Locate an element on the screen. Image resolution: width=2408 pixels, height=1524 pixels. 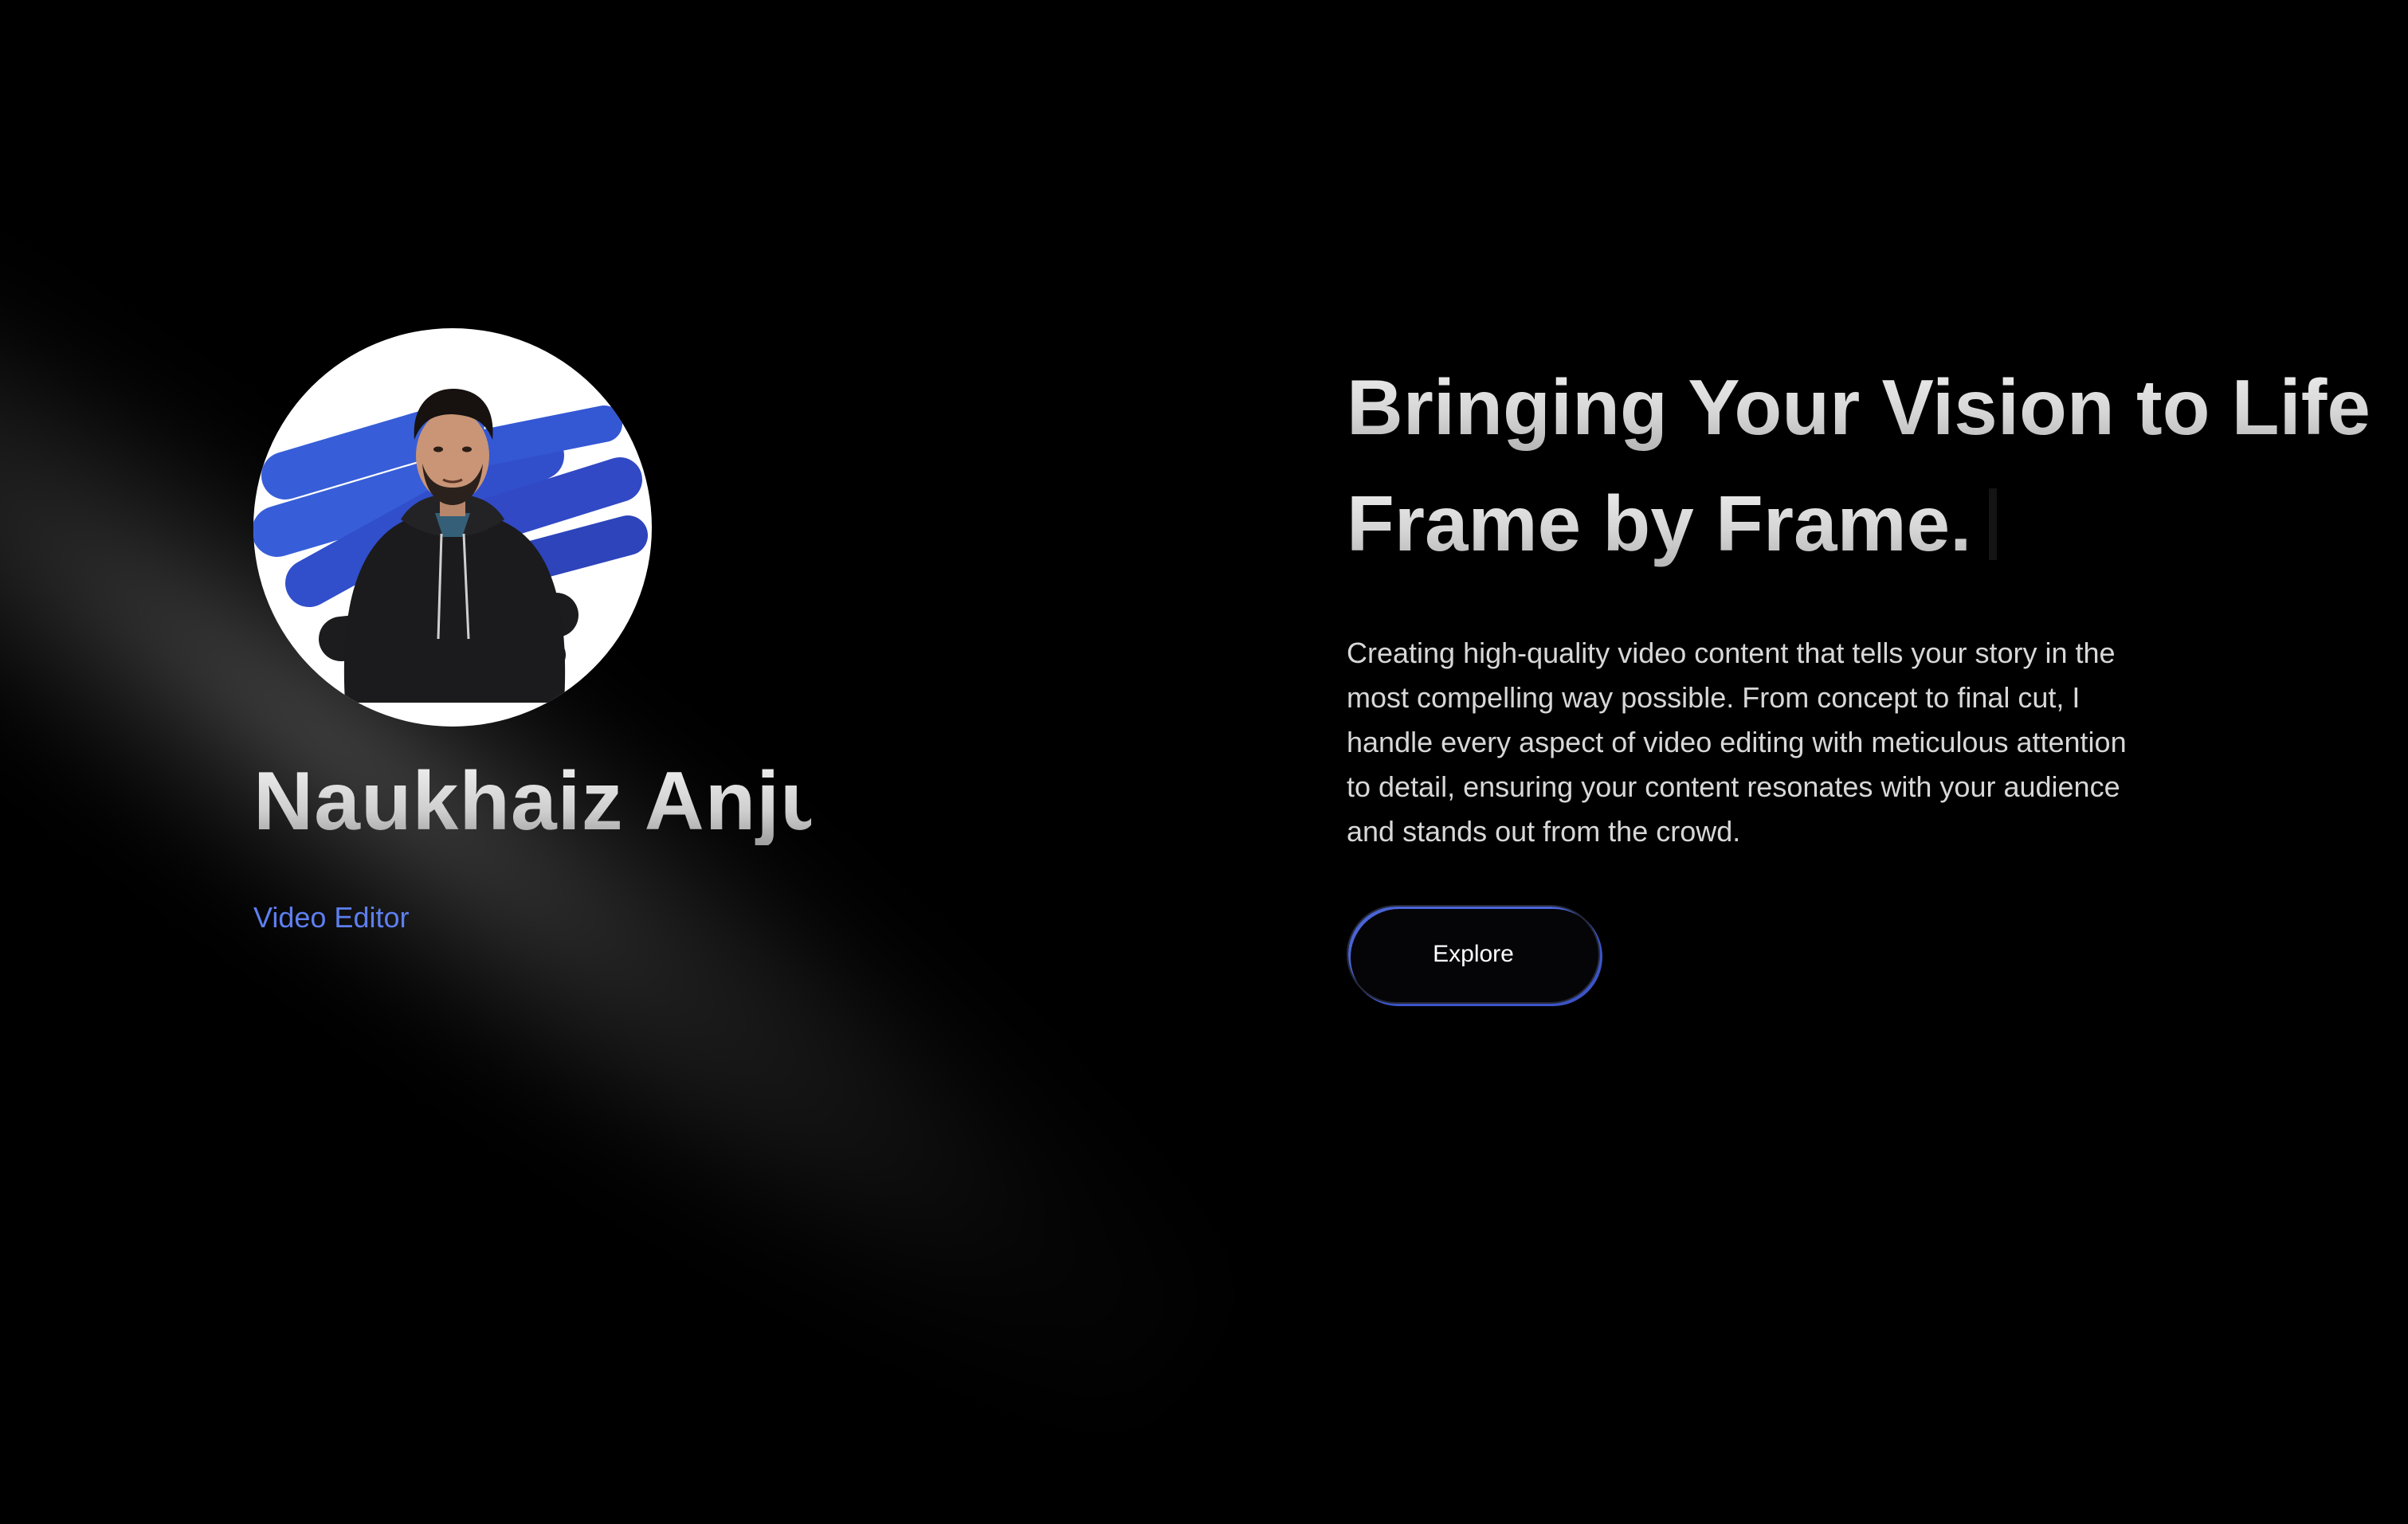
headline-line-2: Frame by Frame. is located at coordinates (1861, 523).